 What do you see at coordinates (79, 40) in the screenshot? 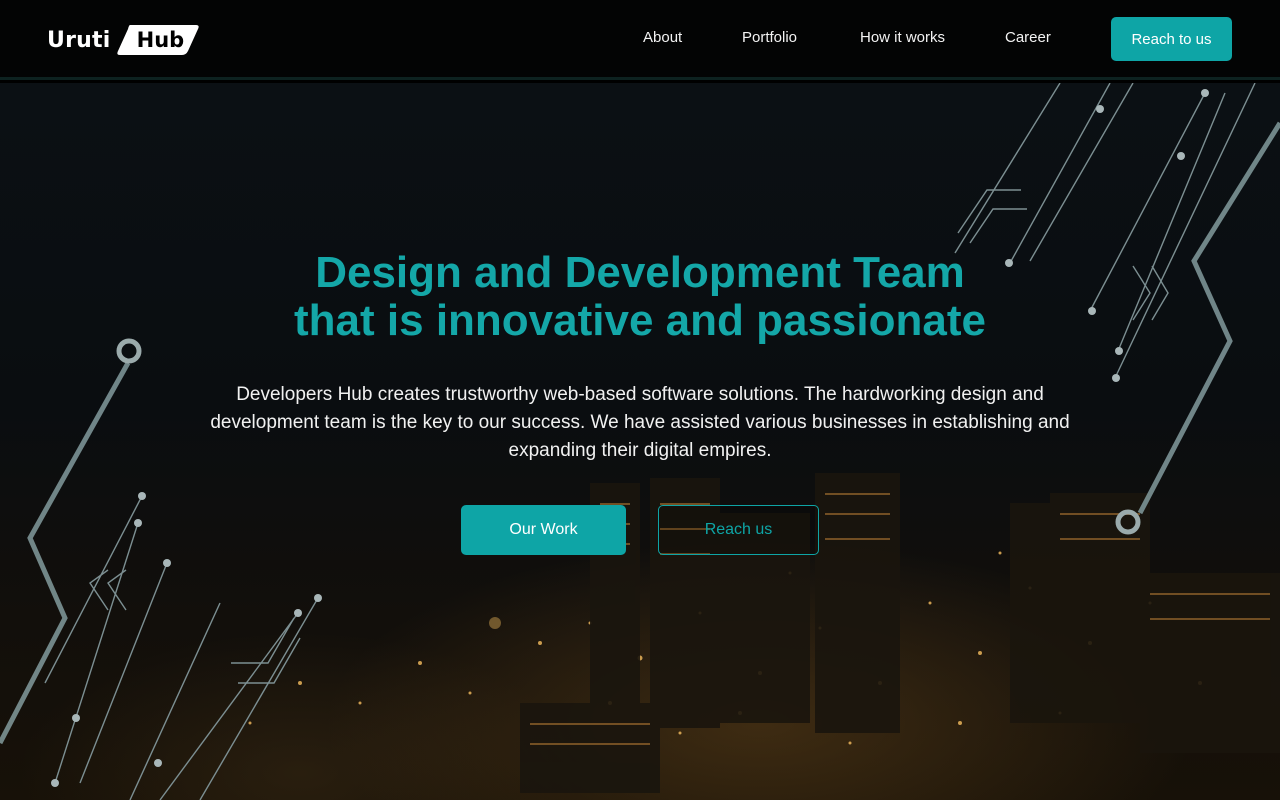
I see `logo-word: Uruti` at bounding box center [79, 40].